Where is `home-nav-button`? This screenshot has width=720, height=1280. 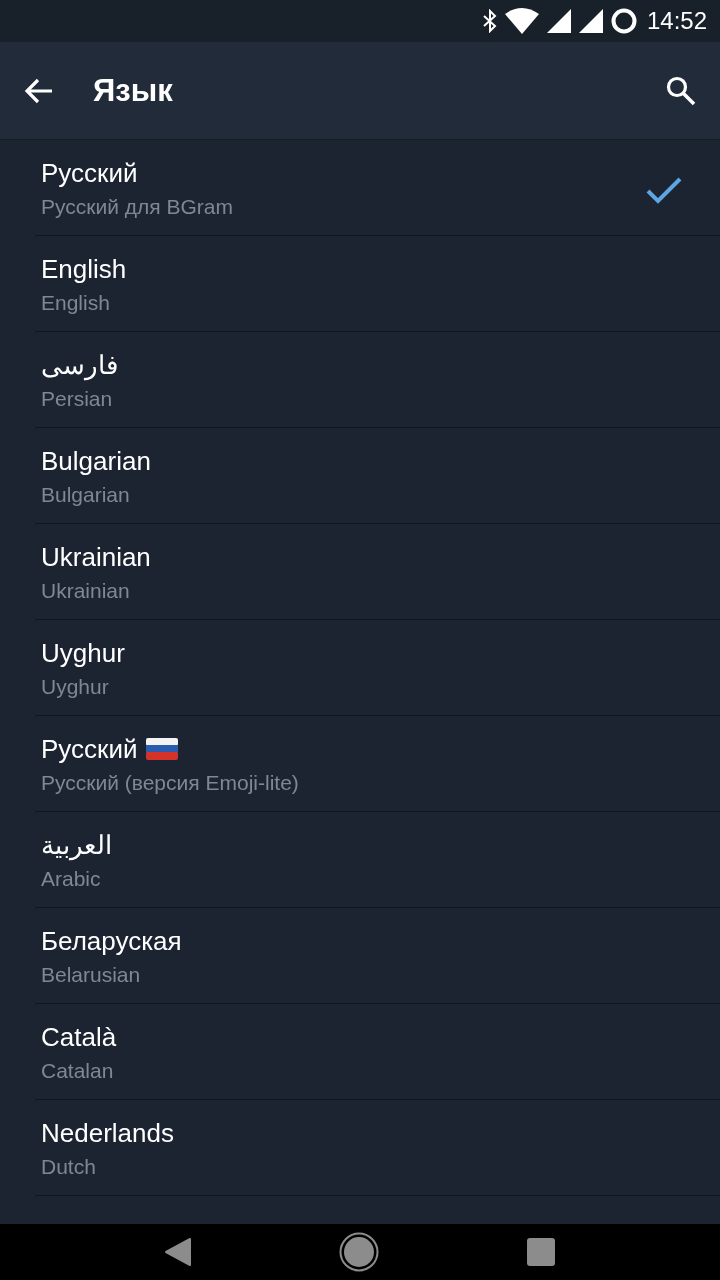 home-nav-button is located at coordinates (359, 1252).